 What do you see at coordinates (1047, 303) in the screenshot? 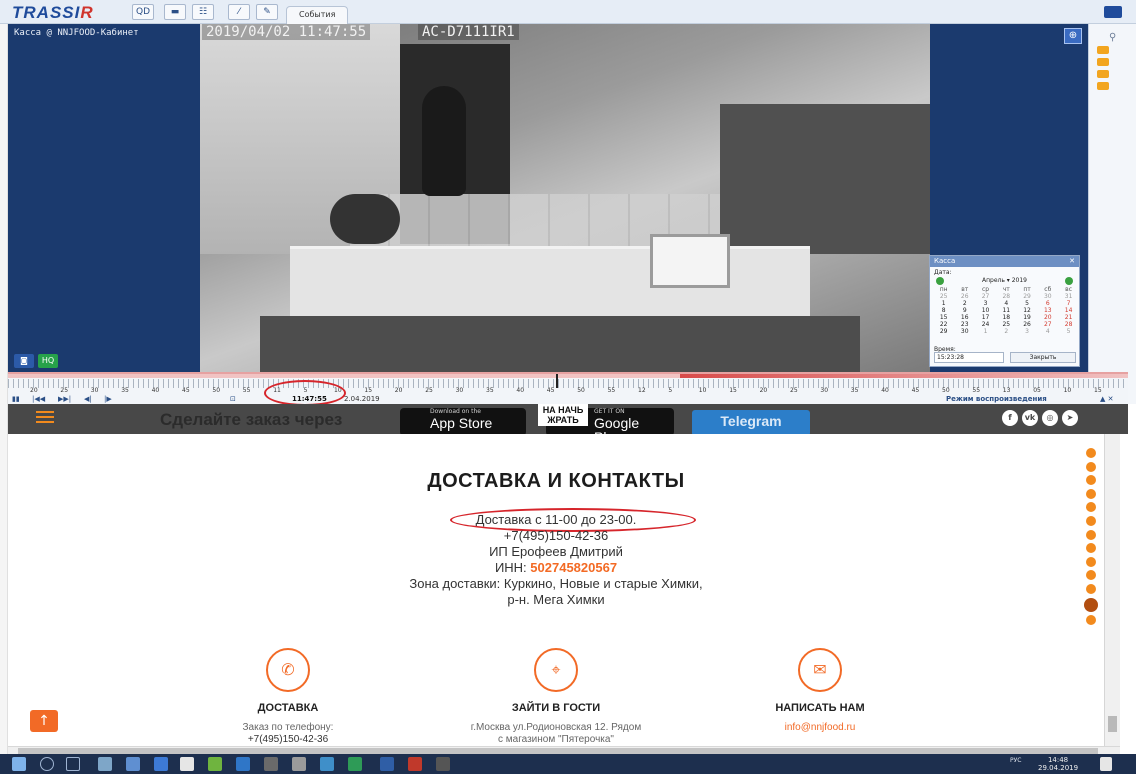
I see `calendar-day: 6` at bounding box center [1047, 303].